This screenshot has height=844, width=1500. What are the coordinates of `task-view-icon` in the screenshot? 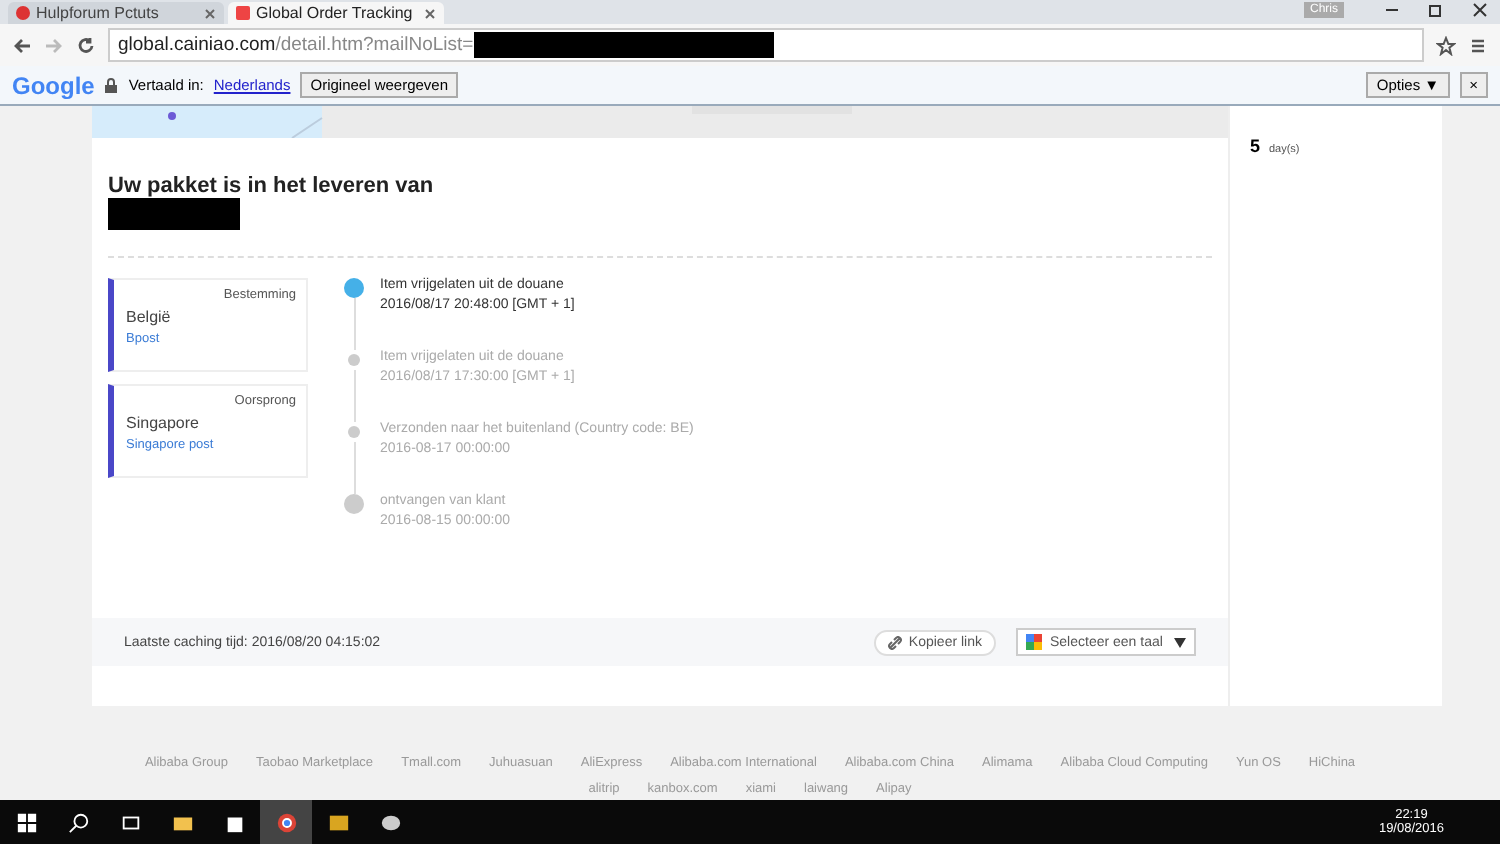 It's located at (130, 822).